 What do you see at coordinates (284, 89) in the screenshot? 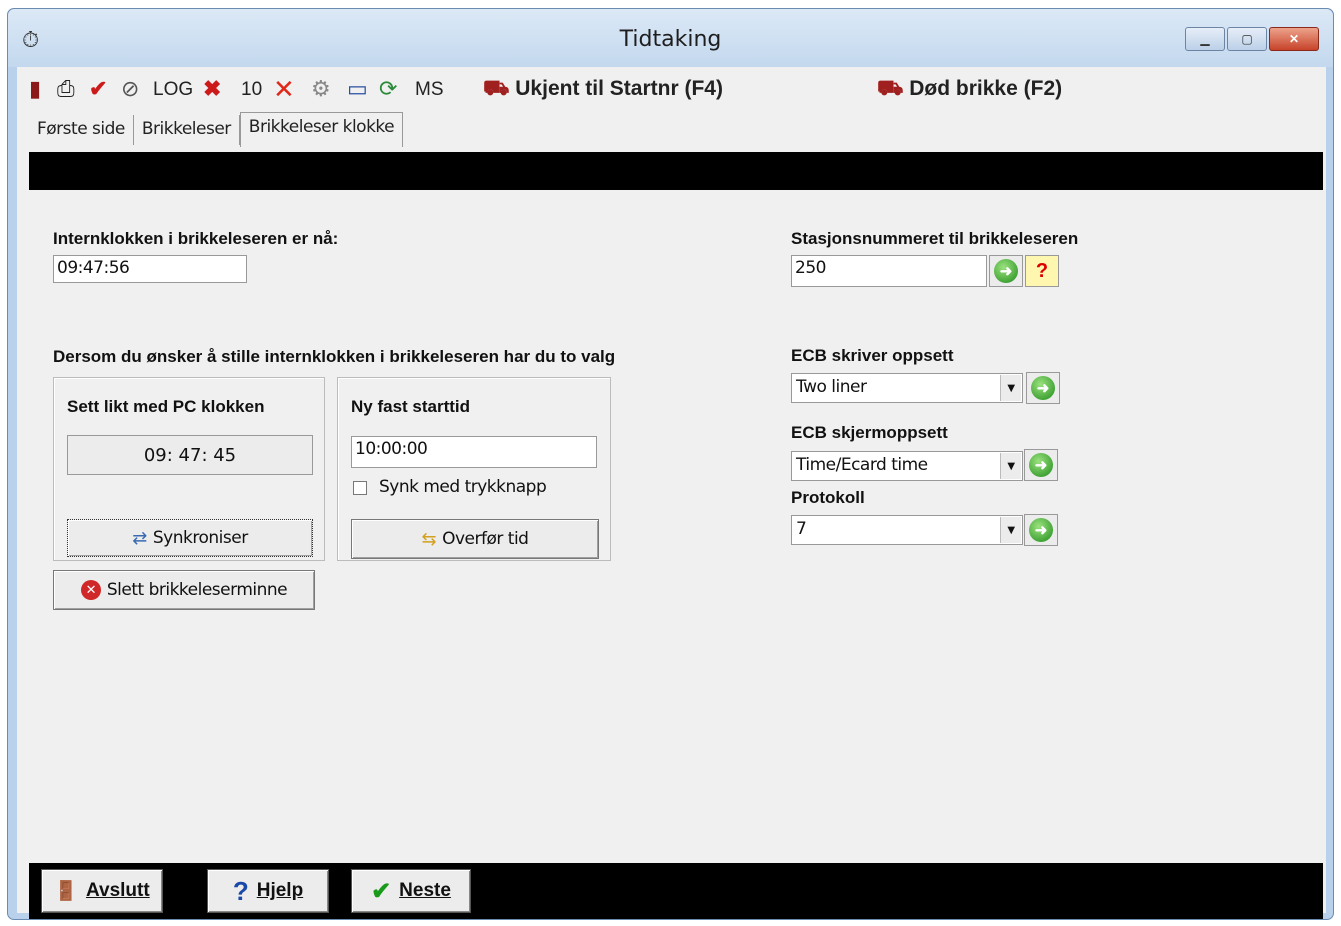
I see `red-x-icon: ✕` at bounding box center [284, 89].